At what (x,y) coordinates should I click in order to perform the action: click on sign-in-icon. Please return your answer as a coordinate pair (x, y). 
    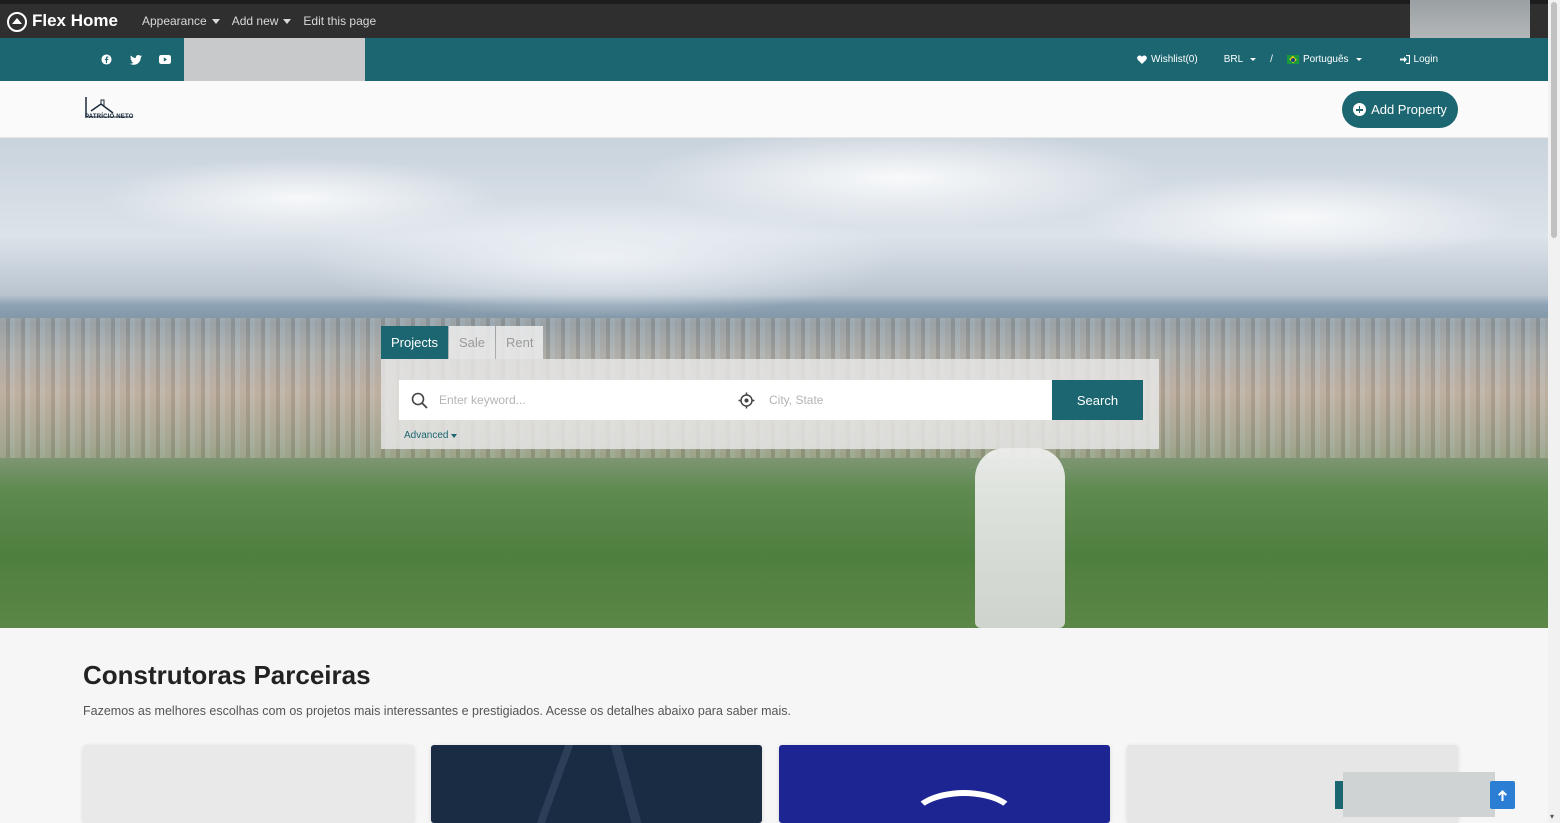
    Looking at the image, I should click on (1404, 59).